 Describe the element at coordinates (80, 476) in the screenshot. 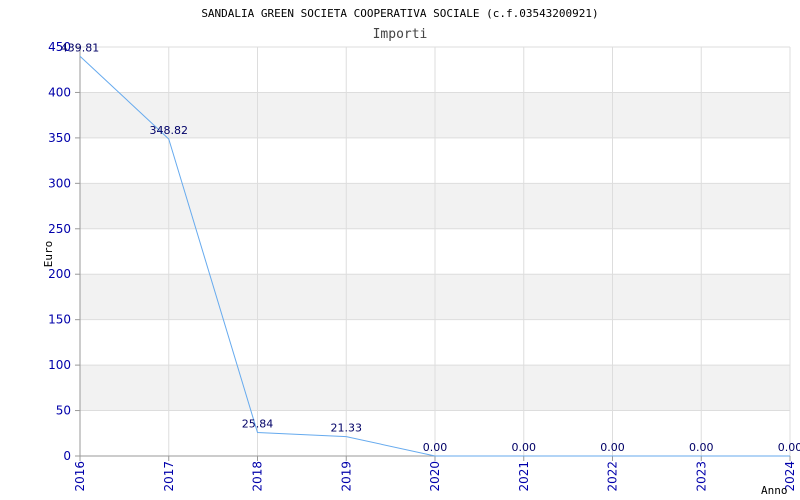

I see `x-tick-label: 2016` at that location.